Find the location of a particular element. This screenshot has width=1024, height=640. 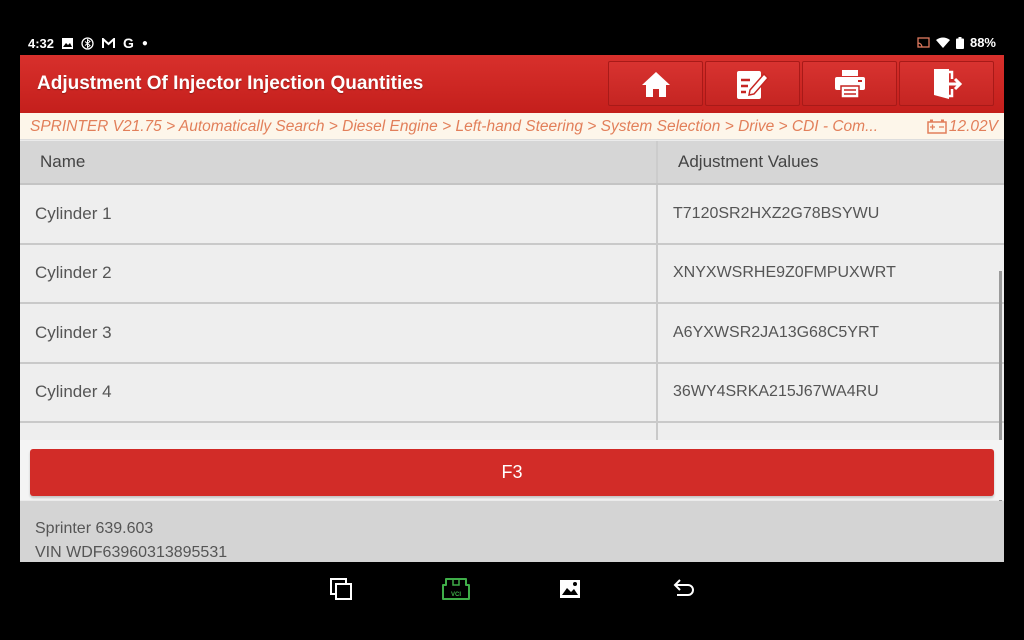

back-icon is located at coordinates (683, 587).